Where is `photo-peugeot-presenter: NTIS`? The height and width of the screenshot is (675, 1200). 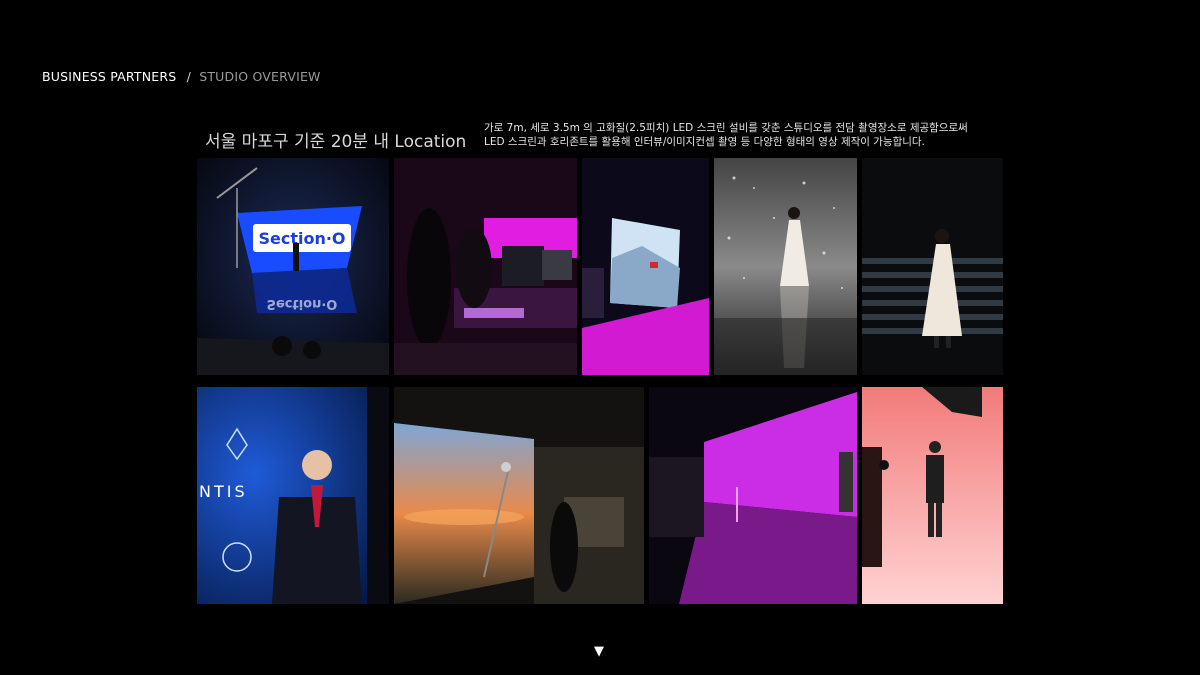 photo-peugeot-presenter: NTIS is located at coordinates (293, 495).